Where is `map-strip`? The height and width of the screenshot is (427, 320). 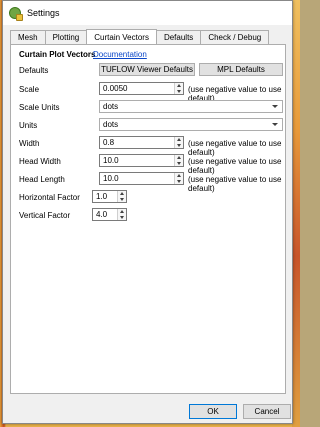
map-strip is located at coordinates (296, 213).